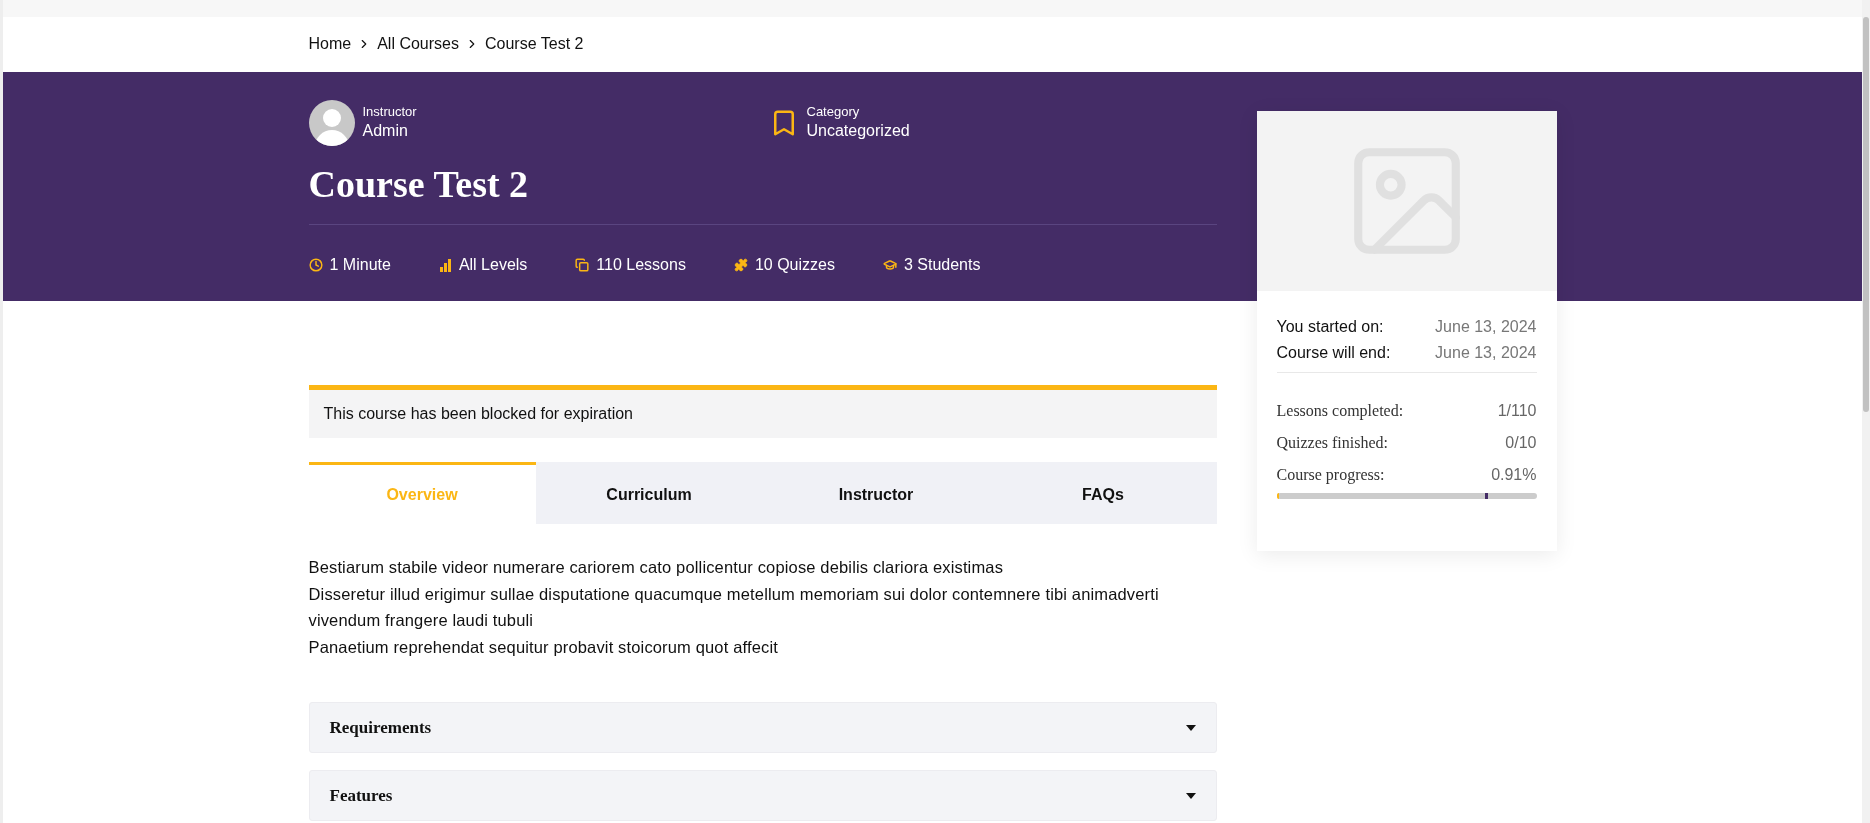 The height and width of the screenshot is (823, 1870). Describe the element at coordinates (1330, 475) in the screenshot. I see `progress-label: Course progress:` at that location.